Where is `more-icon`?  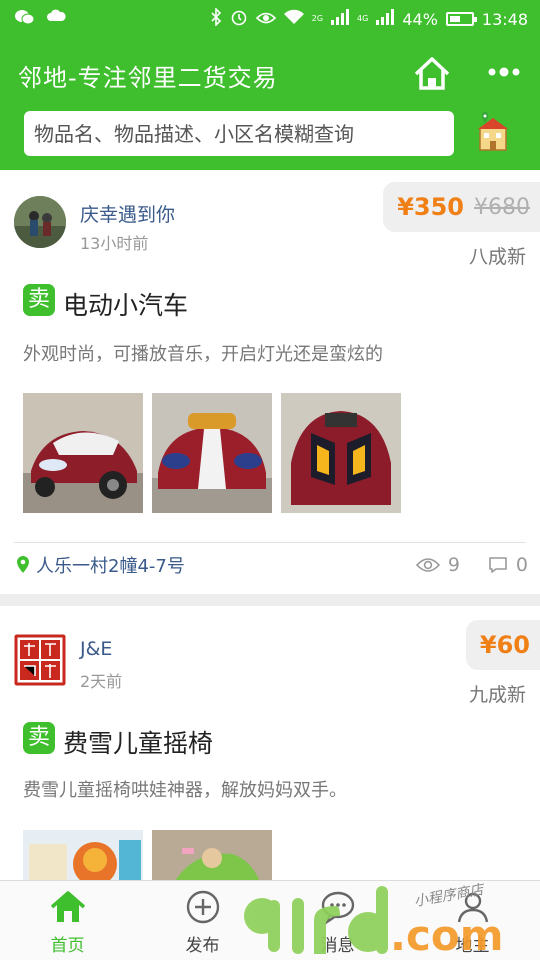 more-icon is located at coordinates (504, 72).